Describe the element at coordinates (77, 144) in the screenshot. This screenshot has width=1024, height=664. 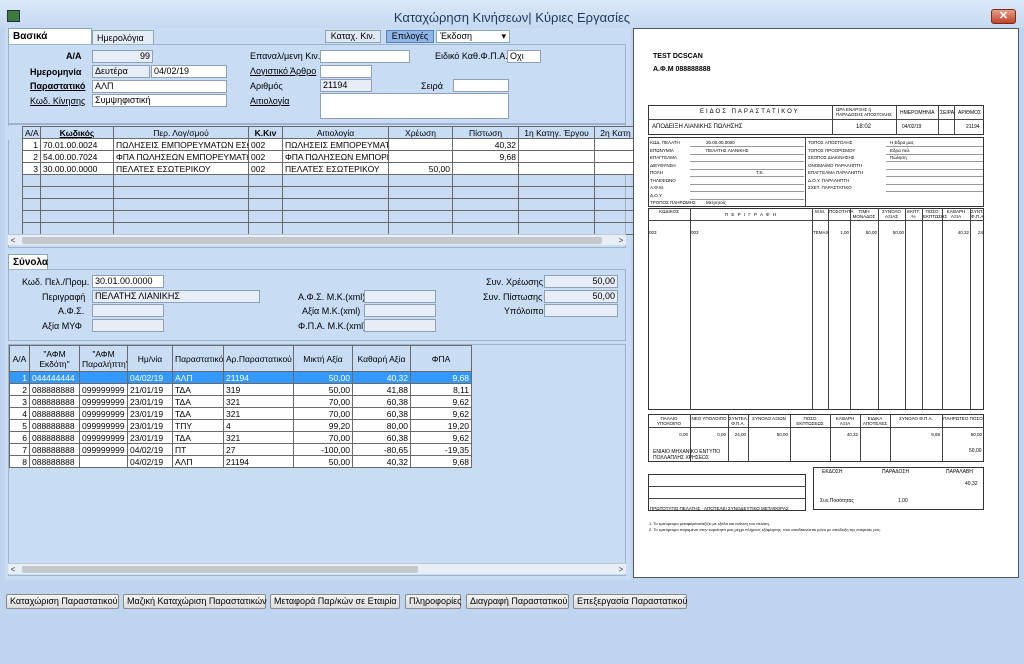
I see `table-cell: 70.01.00.0024` at that location.